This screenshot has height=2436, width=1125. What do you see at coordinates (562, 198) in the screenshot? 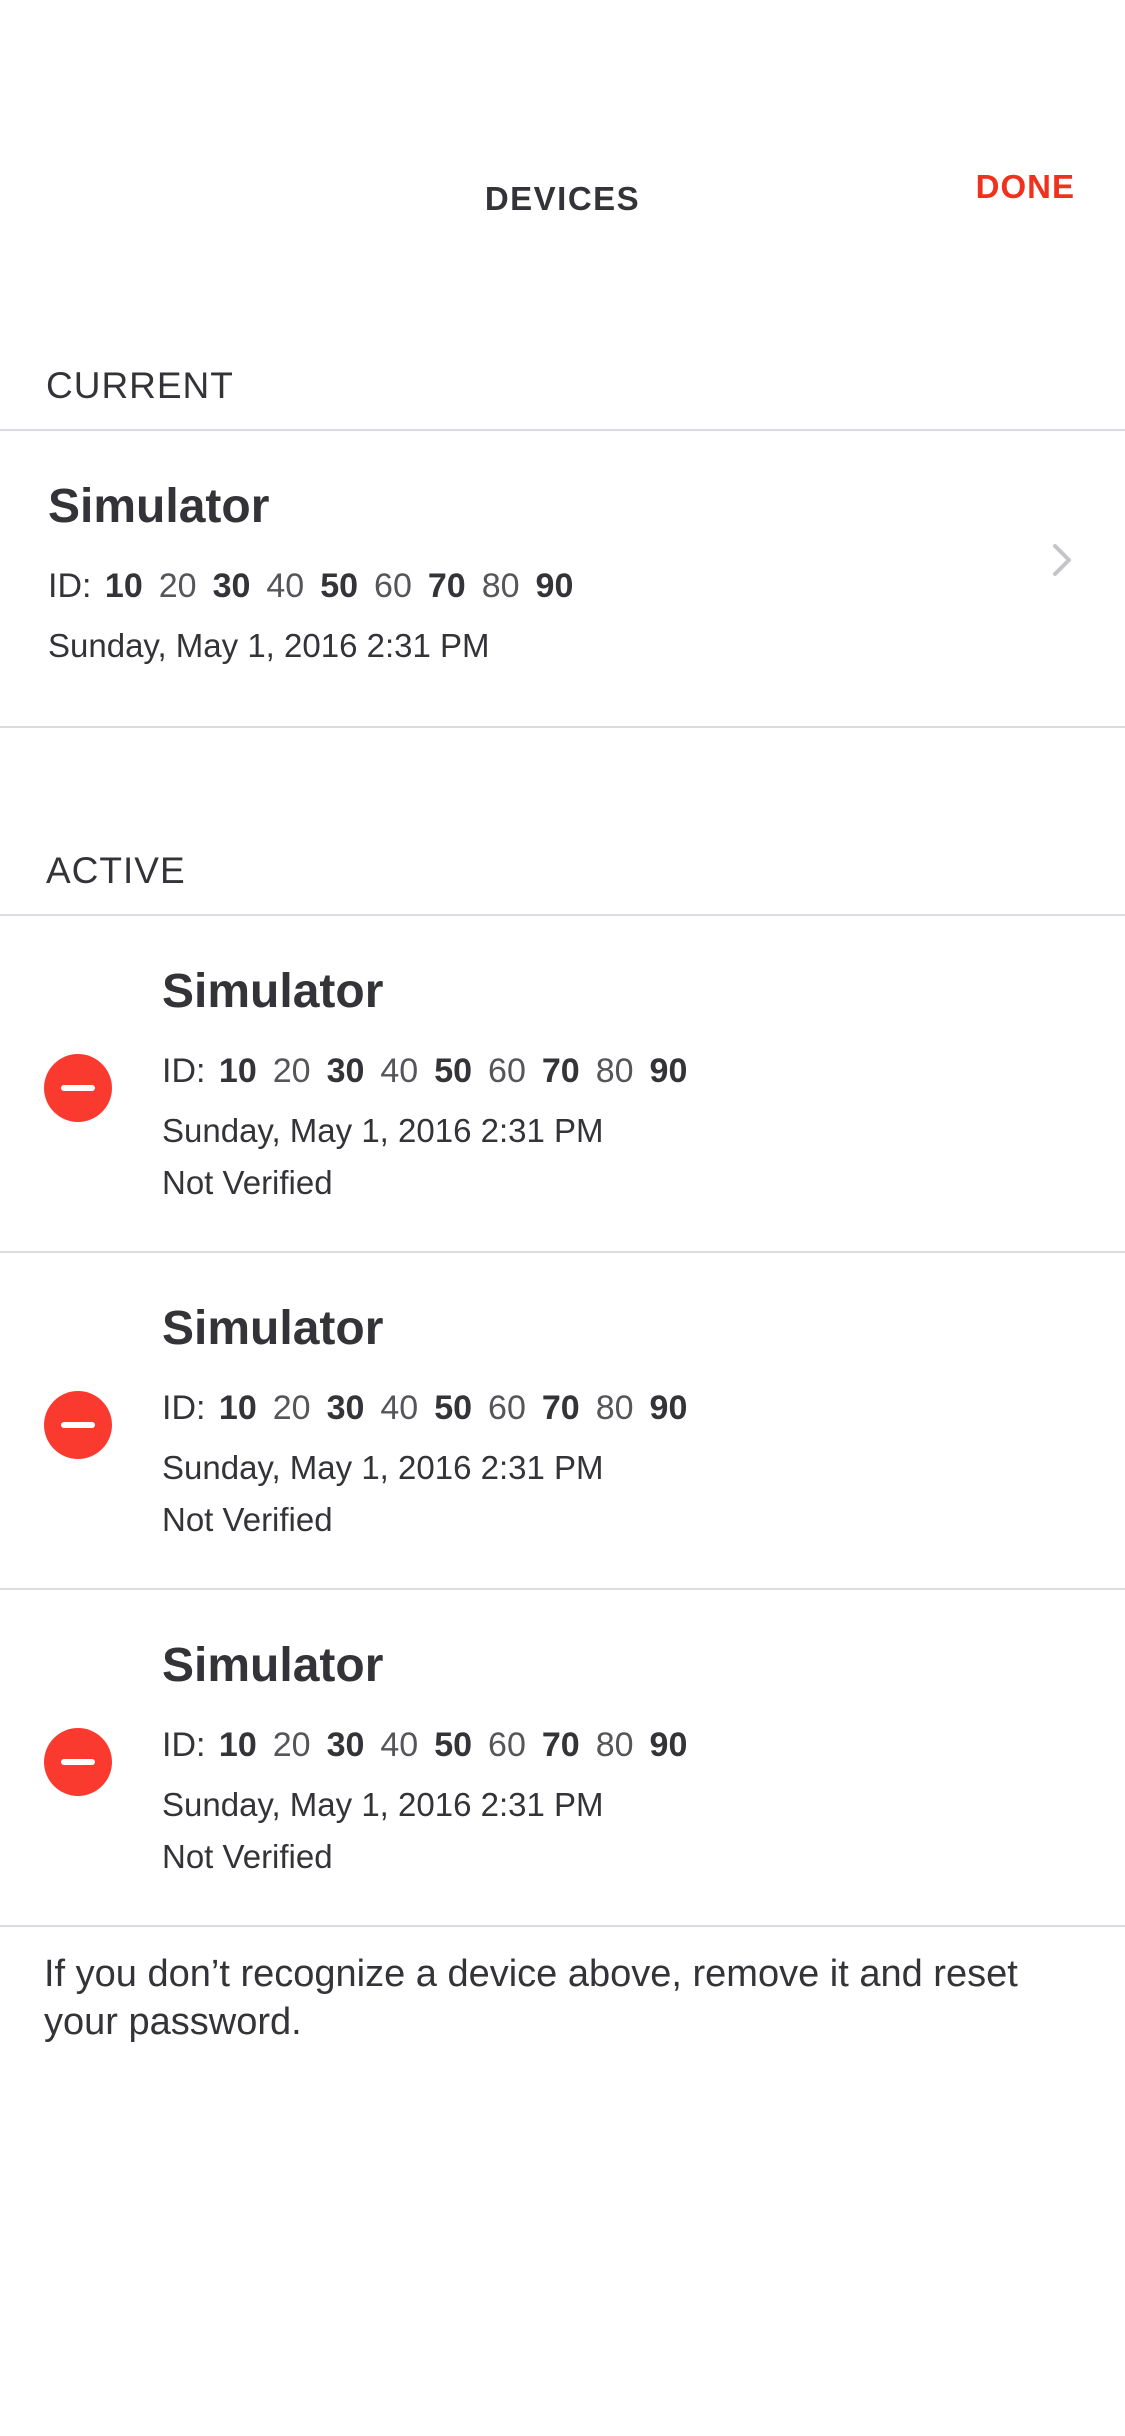
I see `page-title: DEVICES` at bounding box center [562, 198].